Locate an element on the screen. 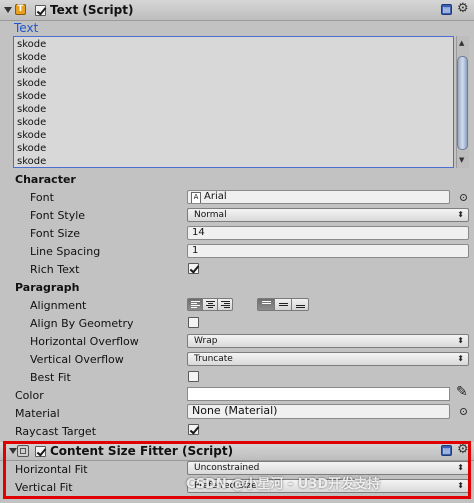 The image size is (474, 503). vertical-overflow-value: Truncate is located at coordinates (213, 359).